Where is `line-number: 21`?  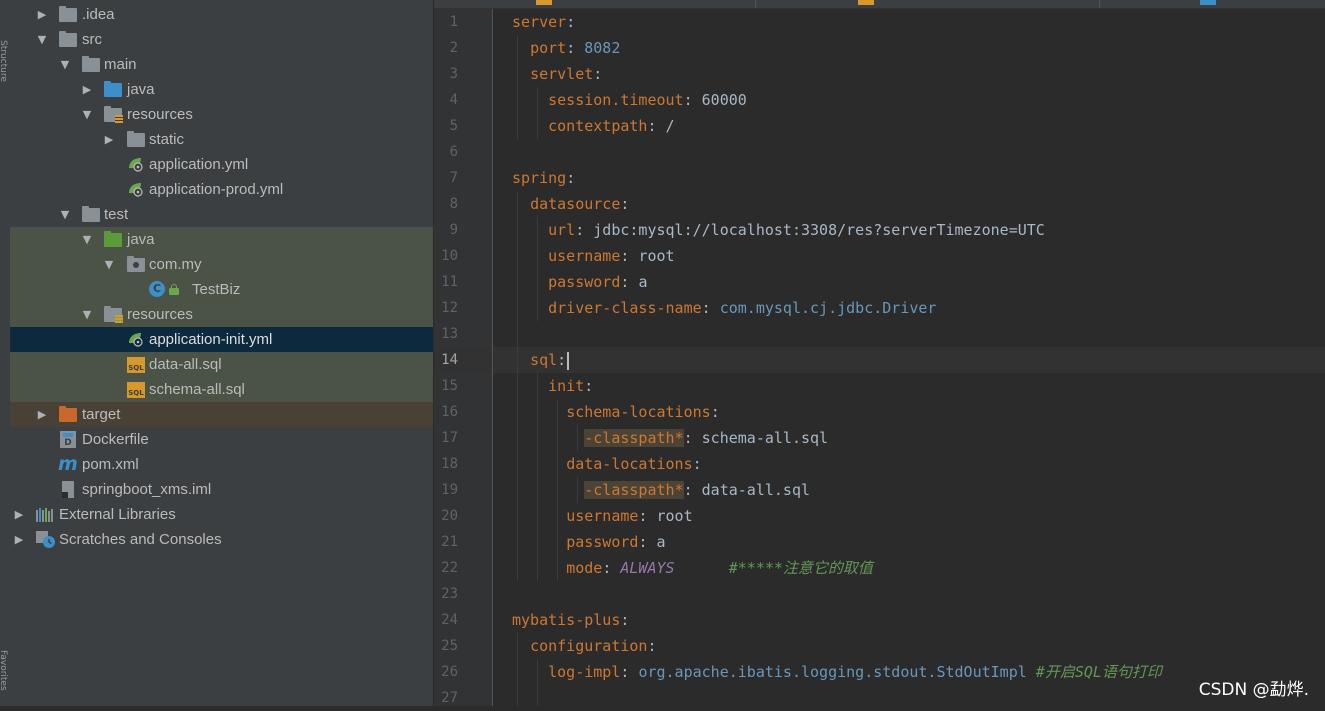 line-number: 21 is located at coordinates (449, 542).